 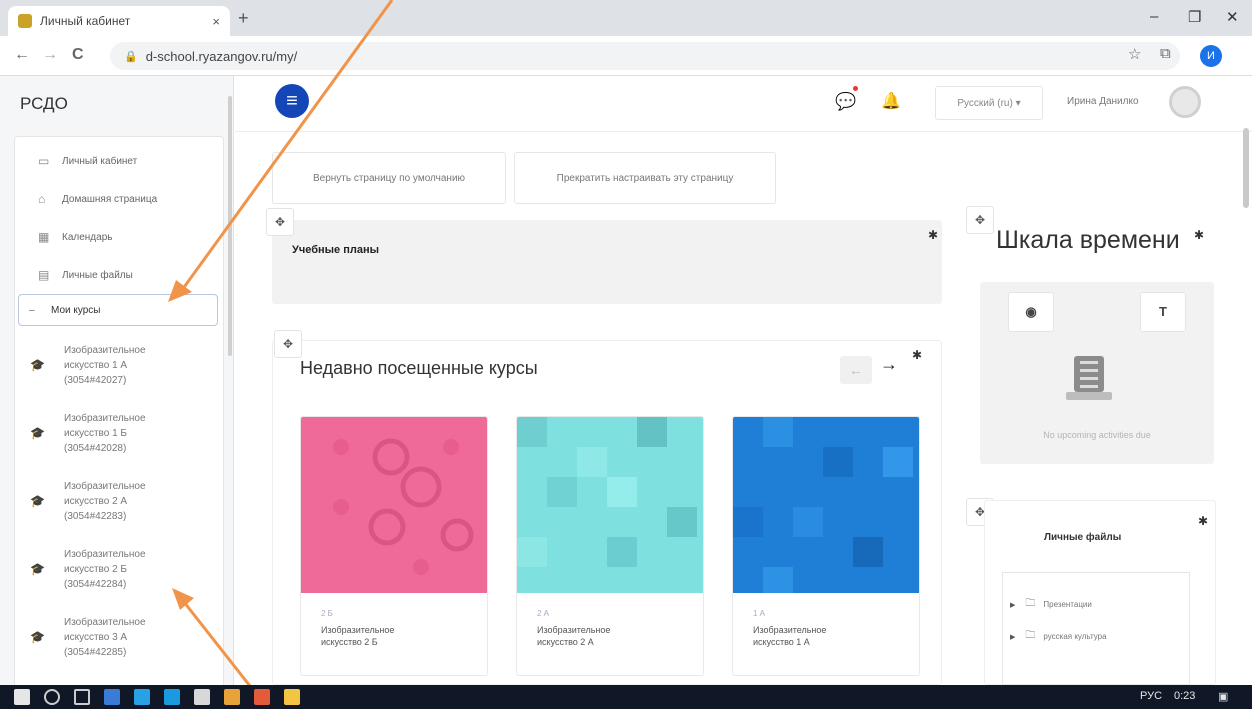 I want to click on stop-customise-button: Прекратить настраивать эту страницу, so click(x=645, y=178).